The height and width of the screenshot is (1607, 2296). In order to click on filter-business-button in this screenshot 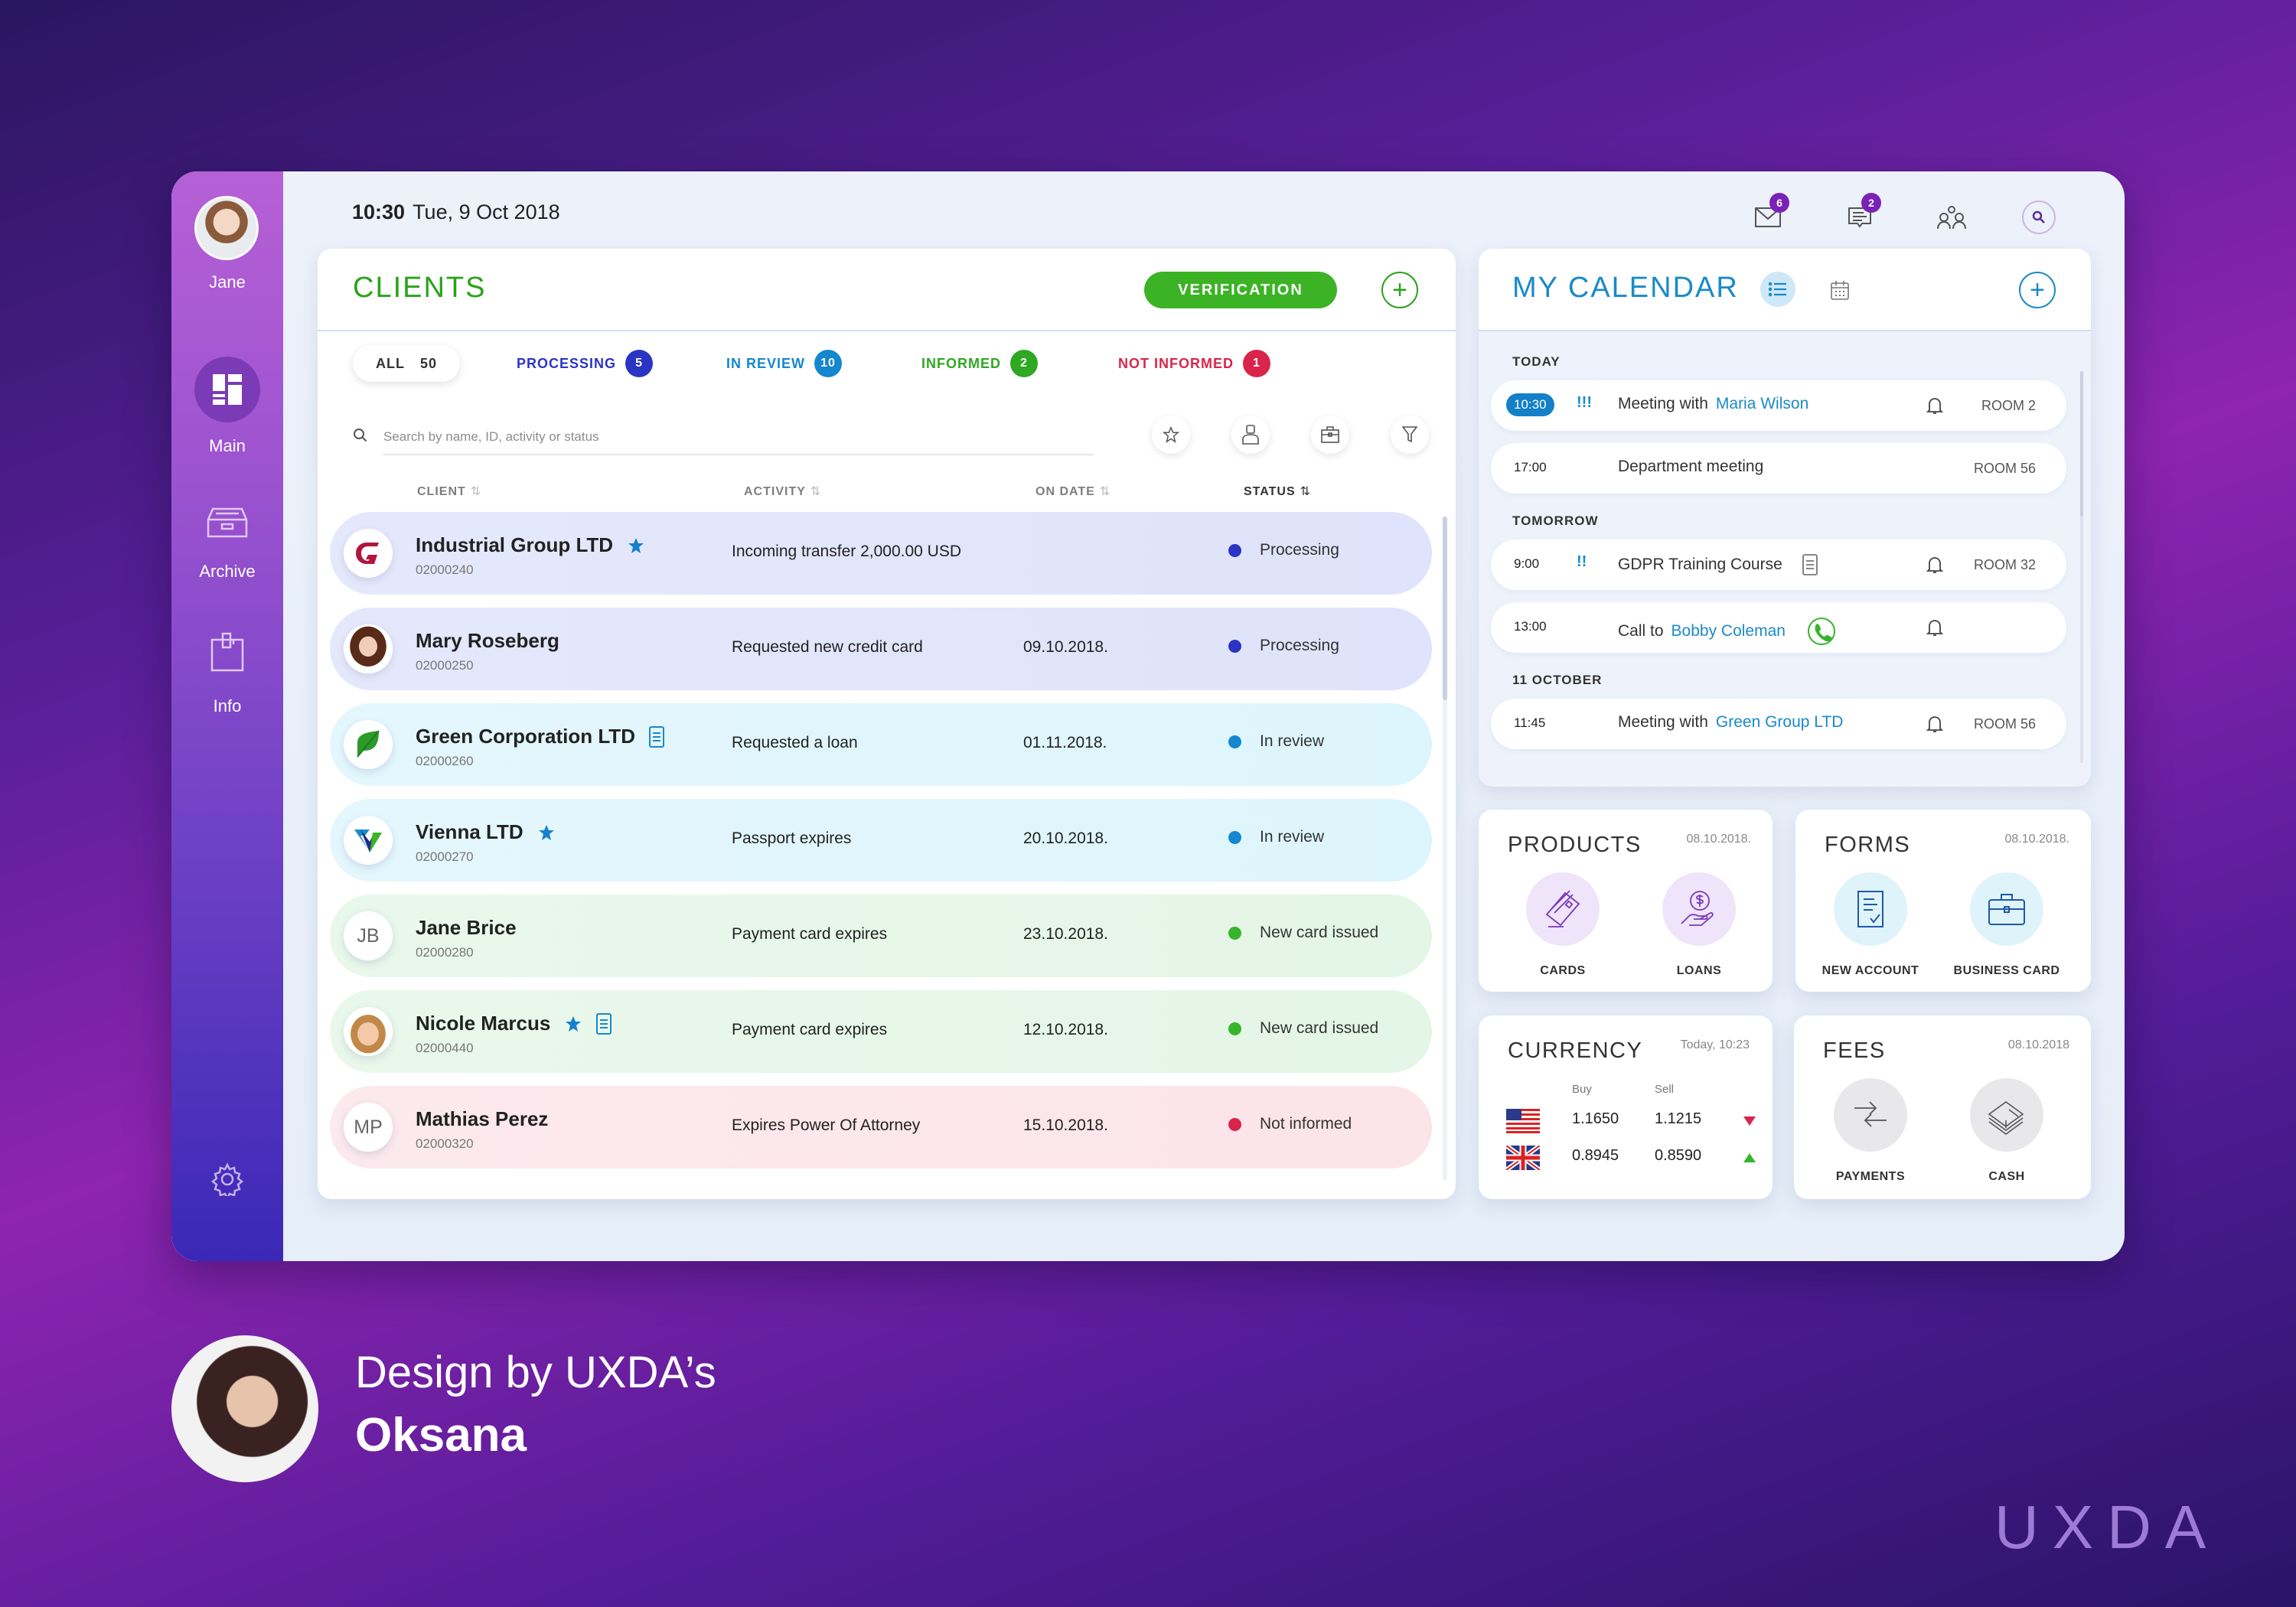, I will do `click(1330, 435)`.